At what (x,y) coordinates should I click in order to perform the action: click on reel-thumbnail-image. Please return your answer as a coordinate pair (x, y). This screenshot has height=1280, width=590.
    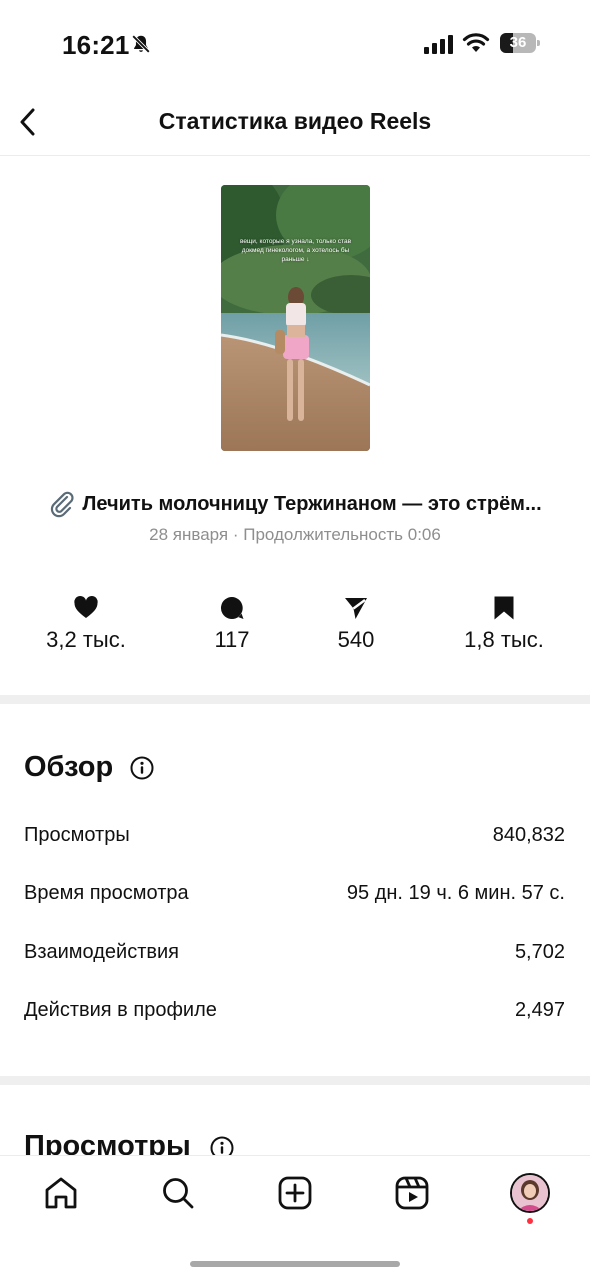
    Looking at the image, I should click on (295, 318).